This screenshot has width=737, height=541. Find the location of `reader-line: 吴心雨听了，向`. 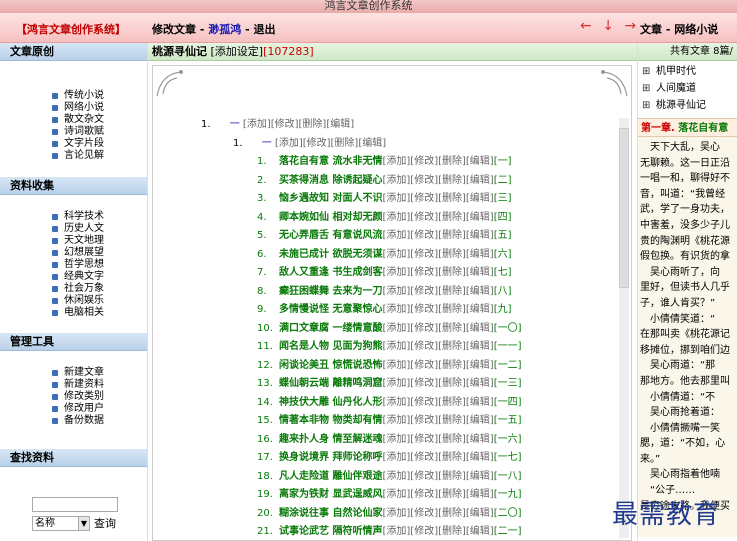

reader-line: 吴心雨听了，向 is located at coordinates (680, 272).